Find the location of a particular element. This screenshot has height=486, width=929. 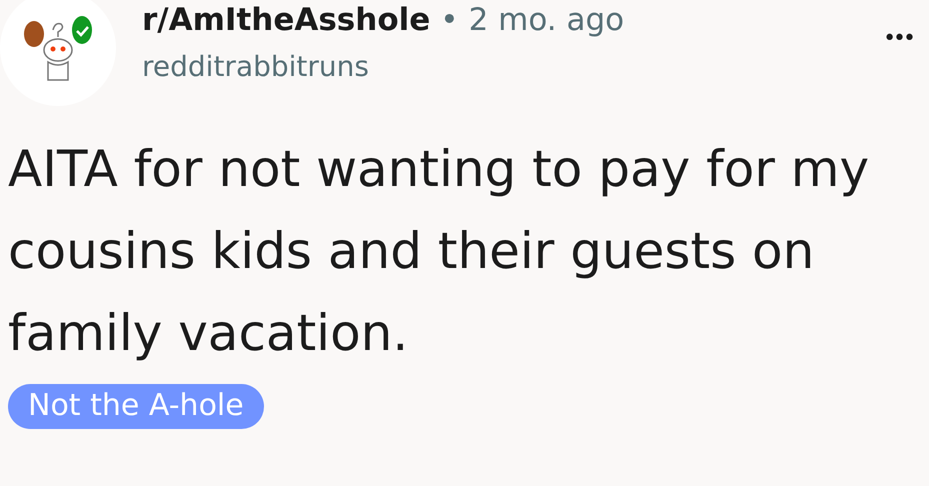

post-time: 2 mo. ago is located at coordinates (546, 20).